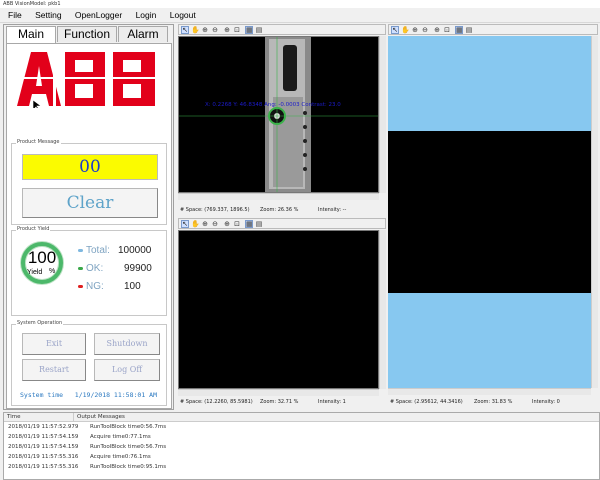  Describe the element at coordinates (40, 323) in the screenshot. I see `system-operation-label: System Operation` at that location.